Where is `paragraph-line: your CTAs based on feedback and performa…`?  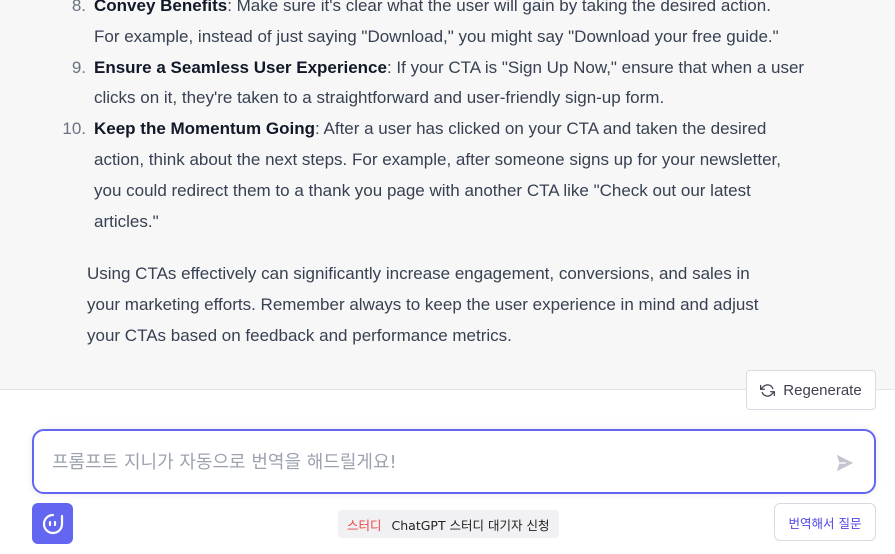
paragraph-line: your CTAs based on feedback and performa… is located at coordinates (299, 335).